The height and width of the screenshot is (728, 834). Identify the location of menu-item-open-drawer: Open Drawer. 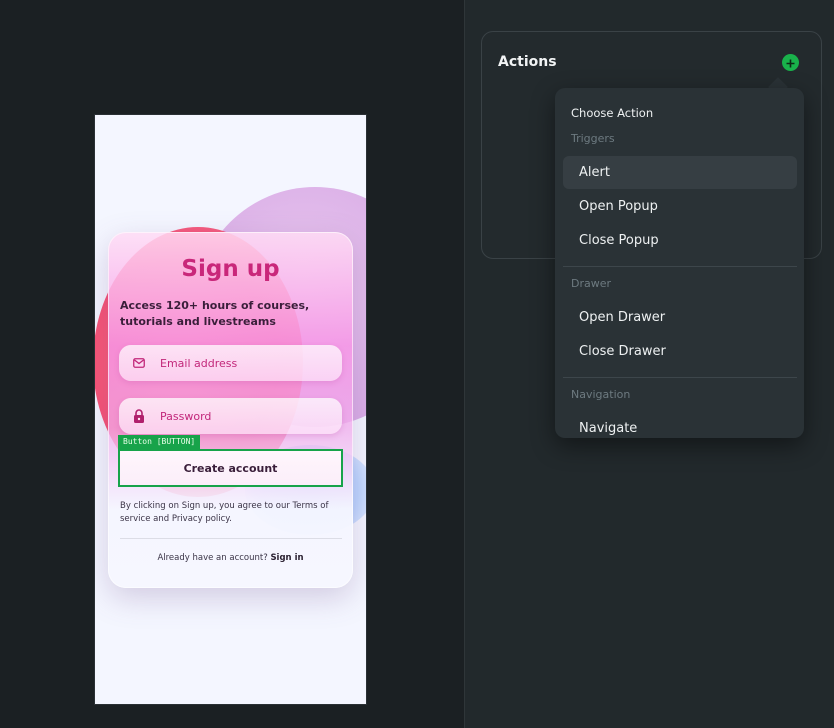
(680, 317).